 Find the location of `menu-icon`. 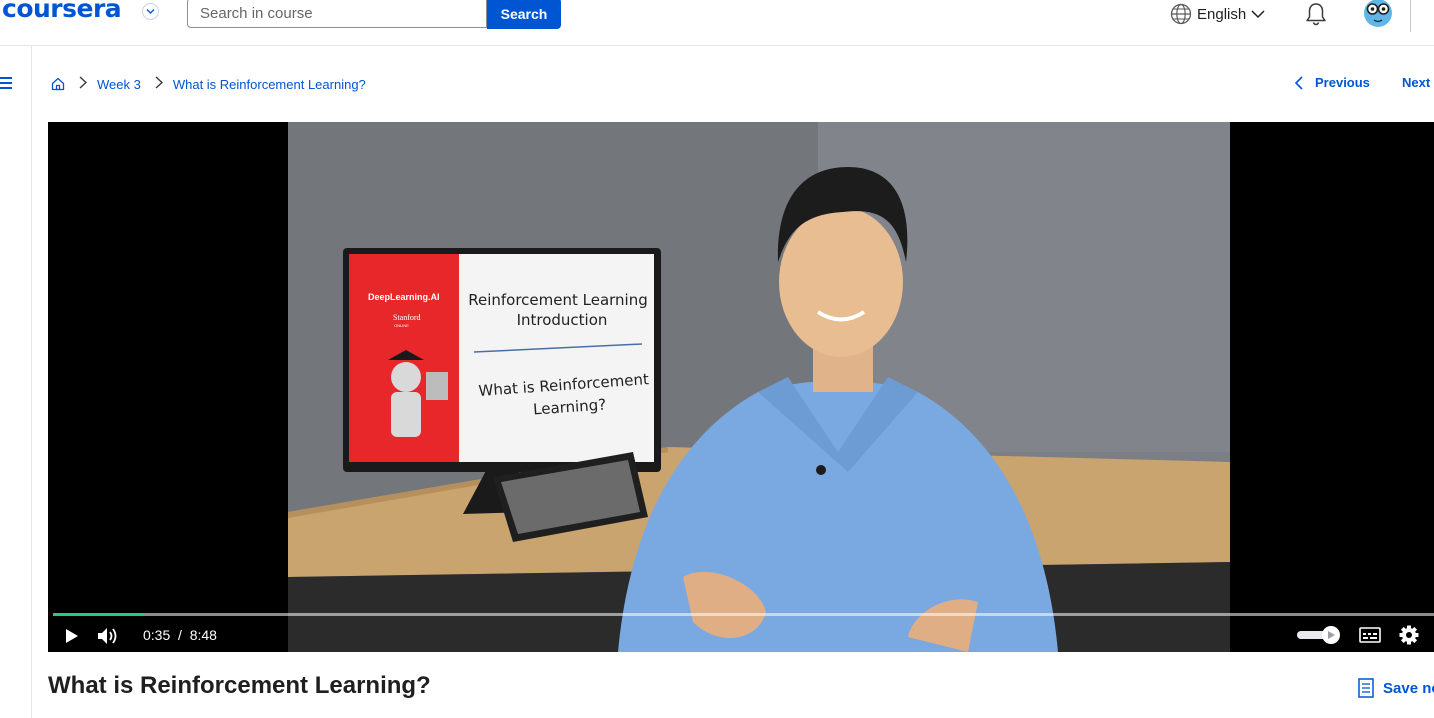

menu-icon is located at coordinates (6, 83).